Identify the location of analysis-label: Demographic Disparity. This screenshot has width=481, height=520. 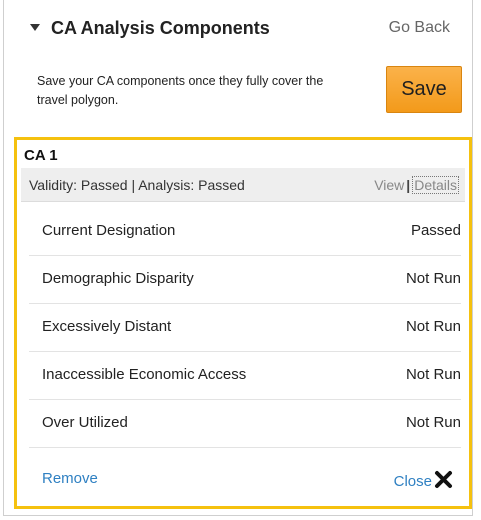
(118, 278).